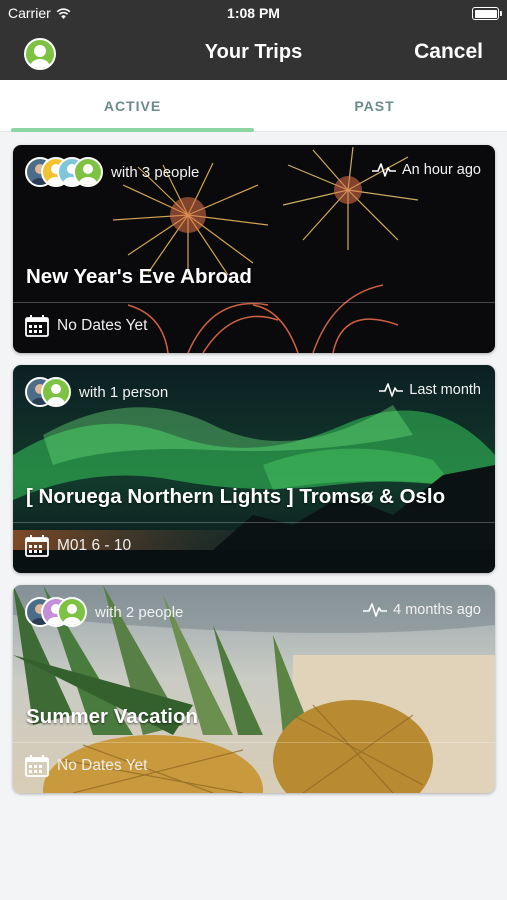 The width and height of the screenshot is (507, 900). Describe the element at coordinates (437, 610) in the screenshot. I see `last-activity-label: 4 months ago` at that location.